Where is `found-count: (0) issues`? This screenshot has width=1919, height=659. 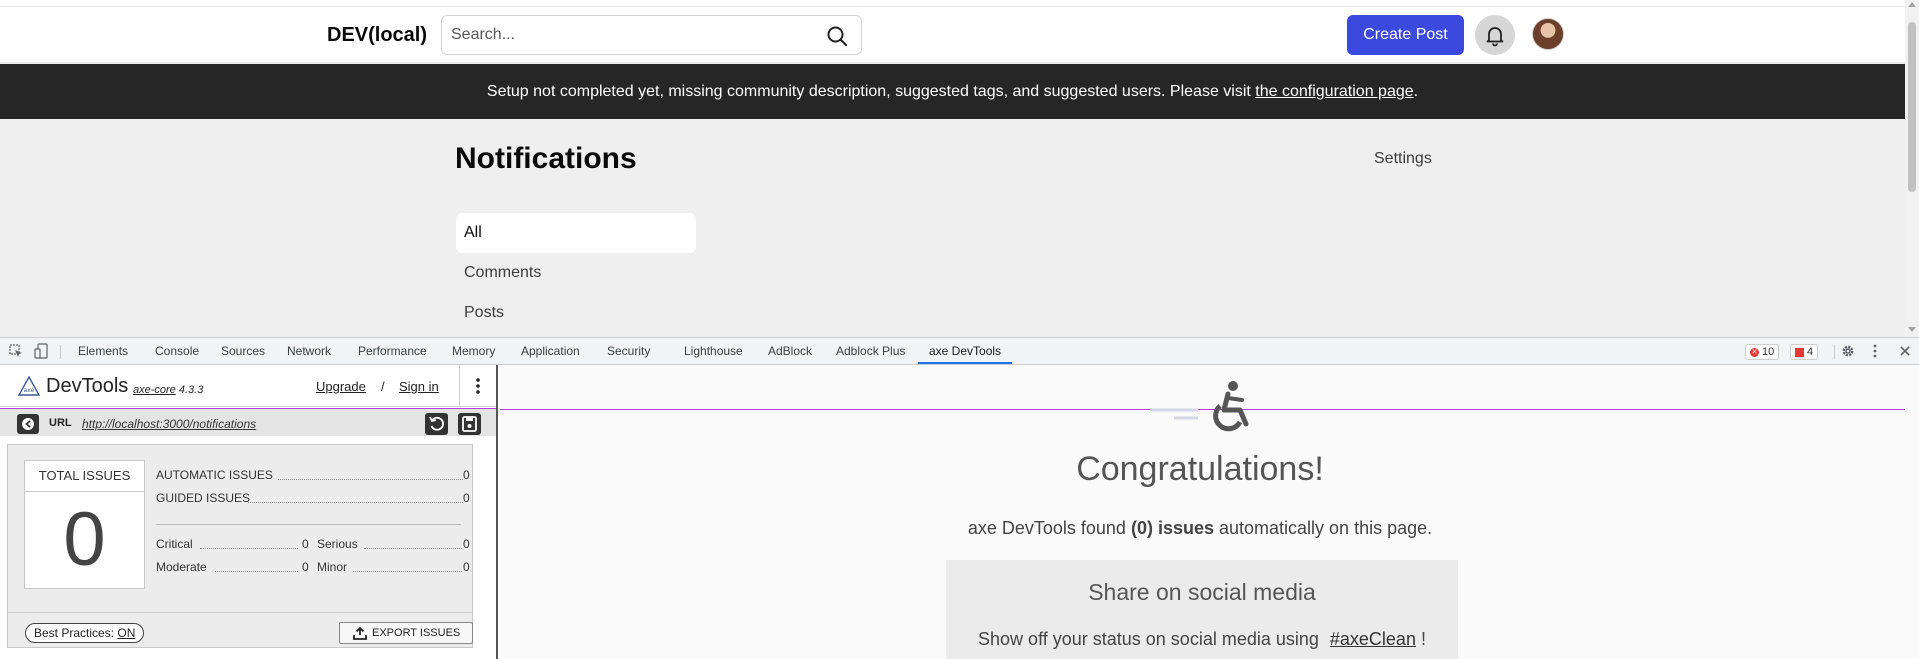 found-count: (0) issues is located at coordinates (1172, 528).